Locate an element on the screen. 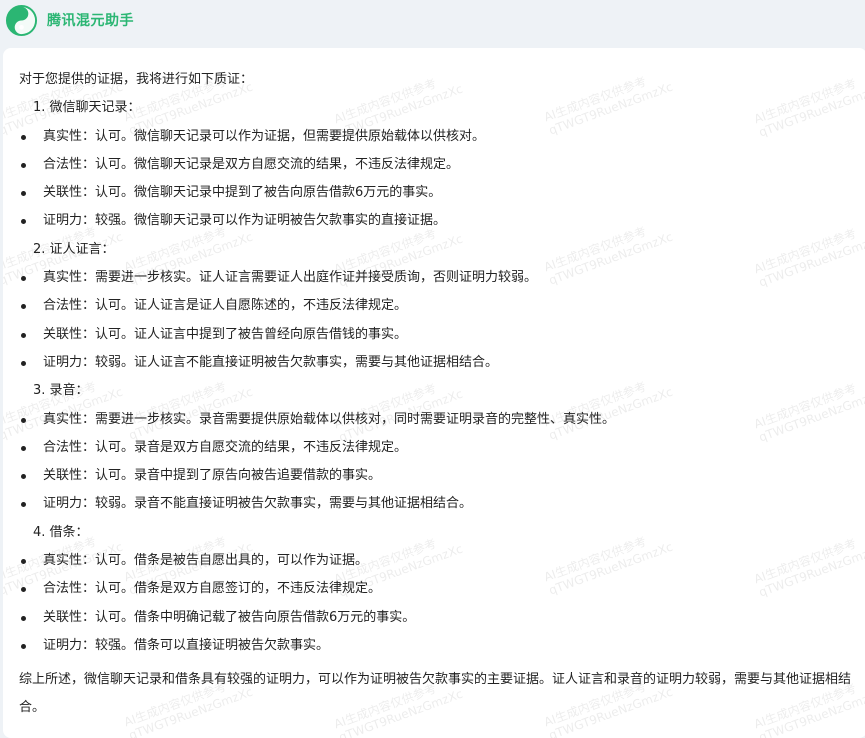  list-item: 合法性：认可。微信聊天记录是双方自愿交流的结果，不违反法律规定。 is located at coordinates (435, 165).